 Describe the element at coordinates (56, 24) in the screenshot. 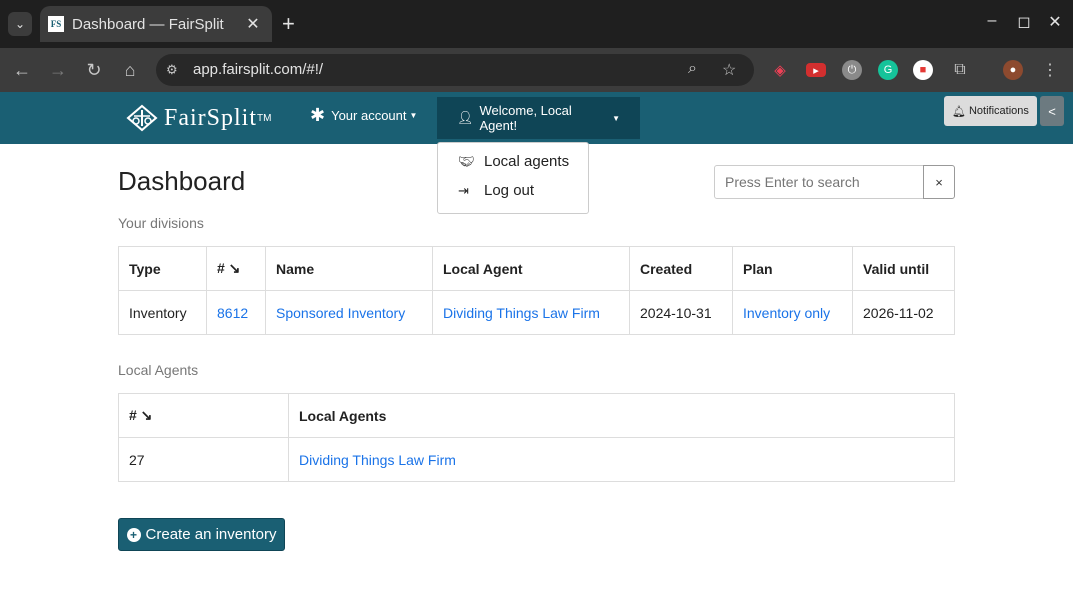

I see `favicon: FS` at that location.